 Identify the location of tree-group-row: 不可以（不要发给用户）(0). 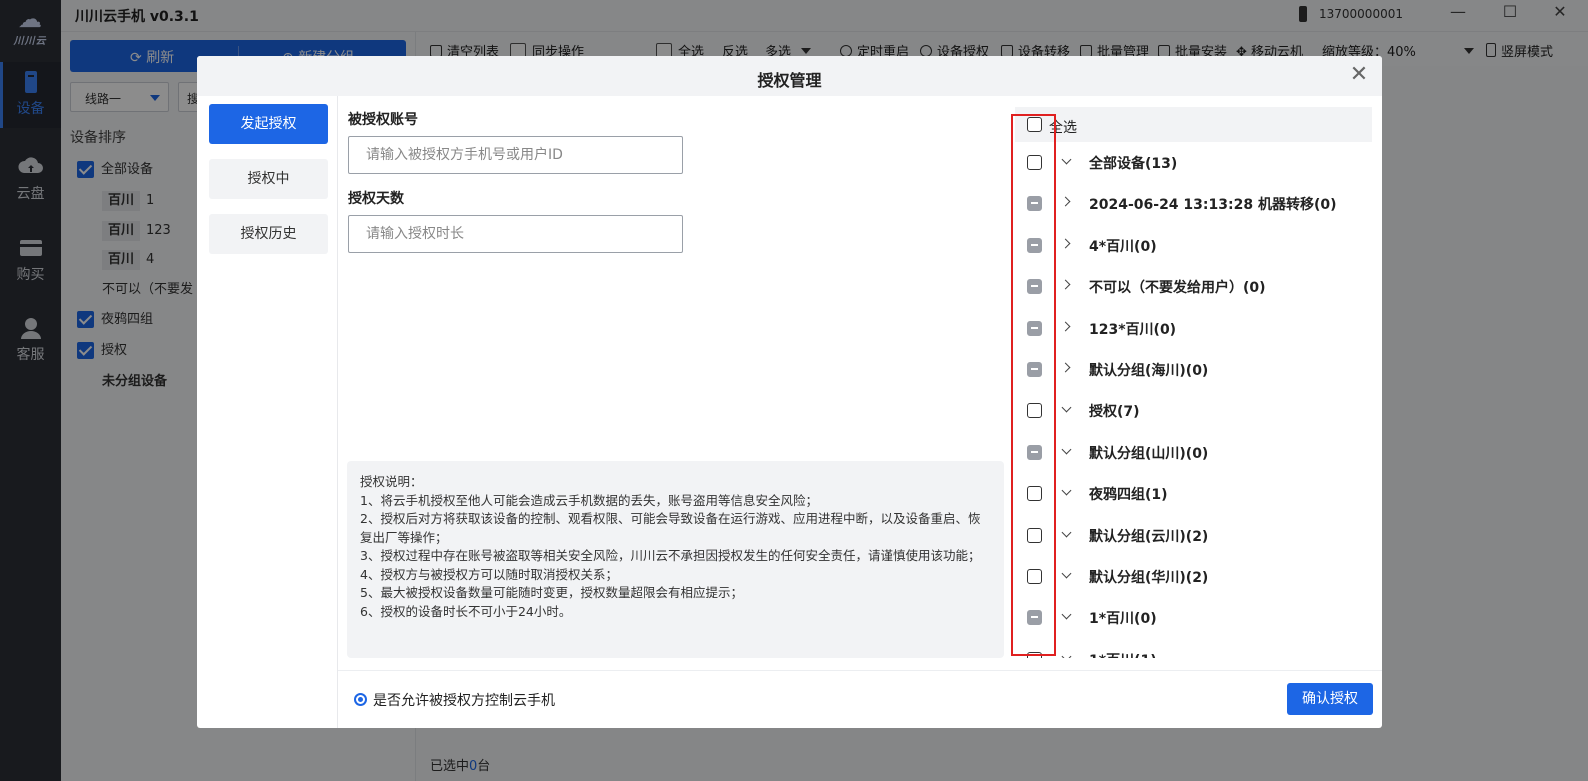
(1193, 286).